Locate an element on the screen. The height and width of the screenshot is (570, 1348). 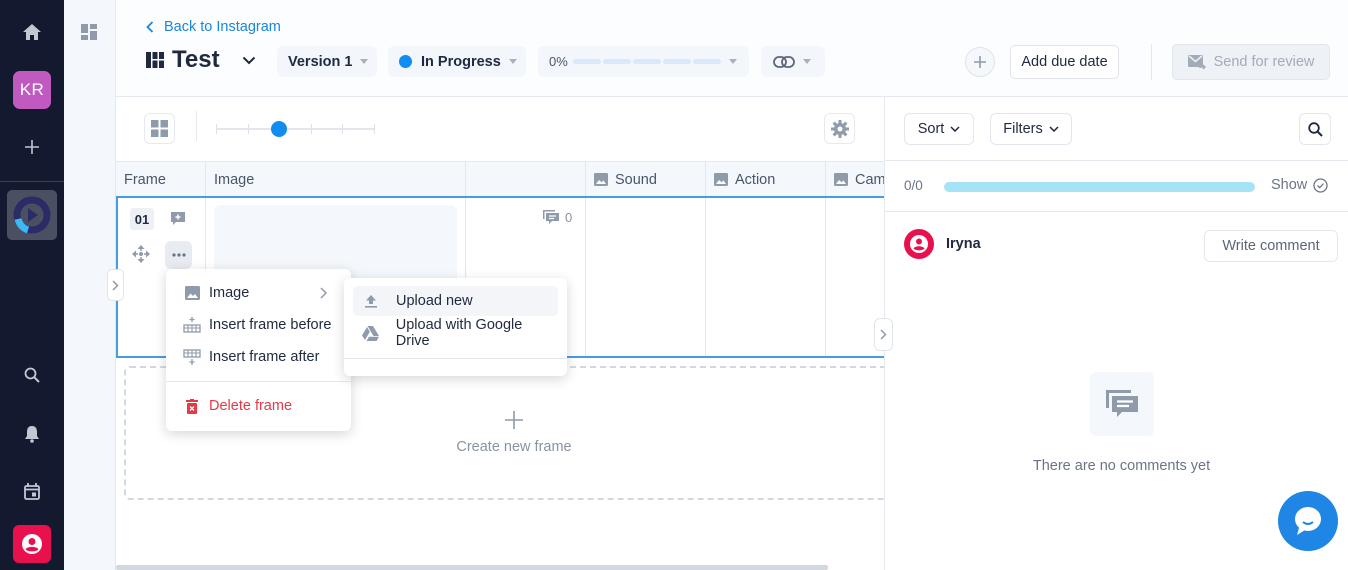
board-toolbar is located at coordinates (500, 129).